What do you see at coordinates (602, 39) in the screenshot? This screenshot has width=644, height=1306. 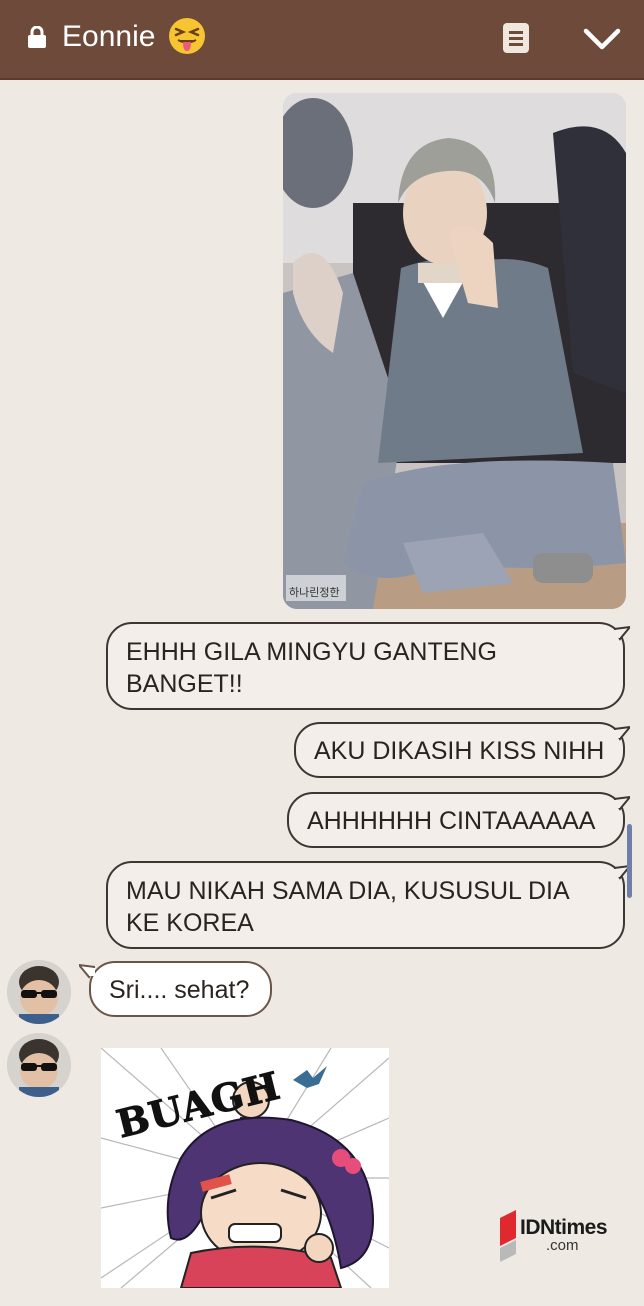 I see `chevron-down-icon` at bounding box center [602, 39].